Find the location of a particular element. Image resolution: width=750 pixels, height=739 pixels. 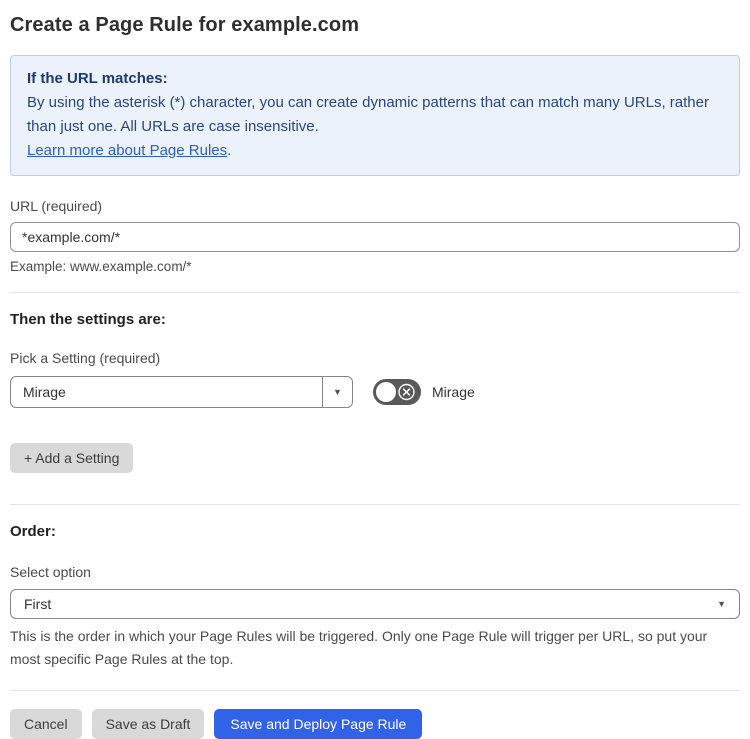

setting-select-value: Mirage is located at coordinates (44, 392).